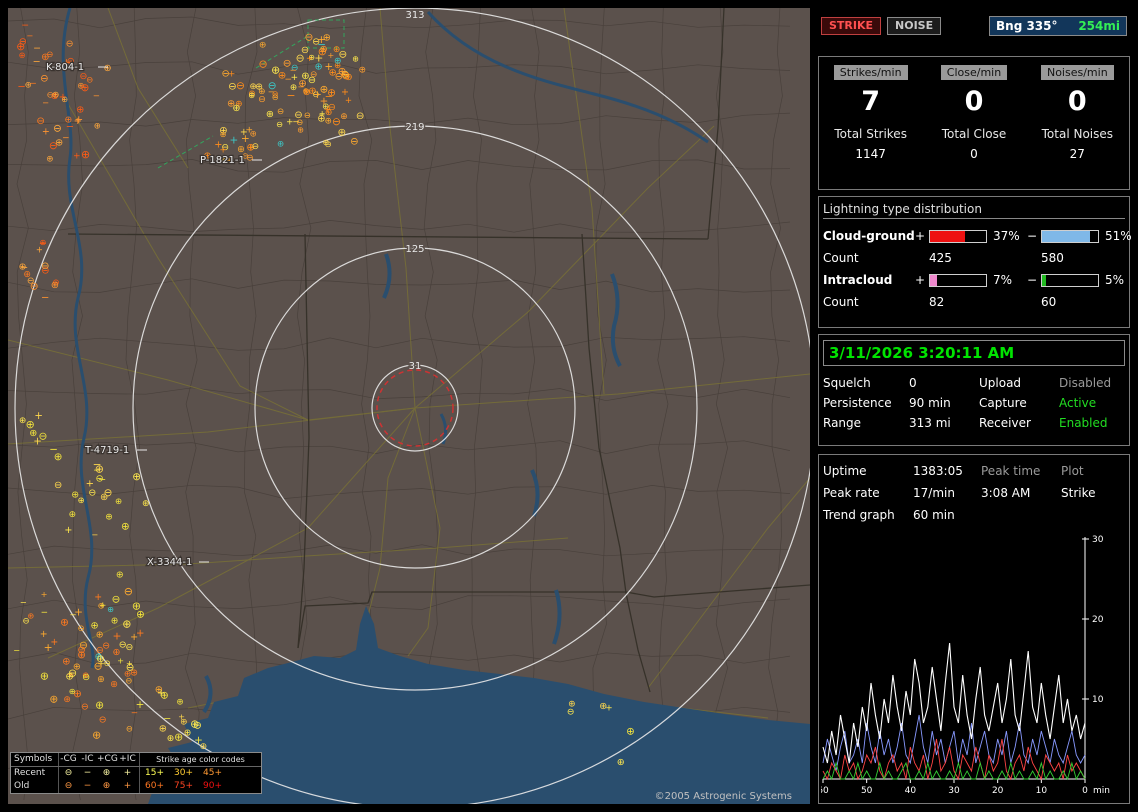 The width and height of the screenshot is (1138, 812). What do you see at coordinates (106, 786) in the screenshot?
I see `circle-plus-icon: ⊕` at bounding box center [106, 786].